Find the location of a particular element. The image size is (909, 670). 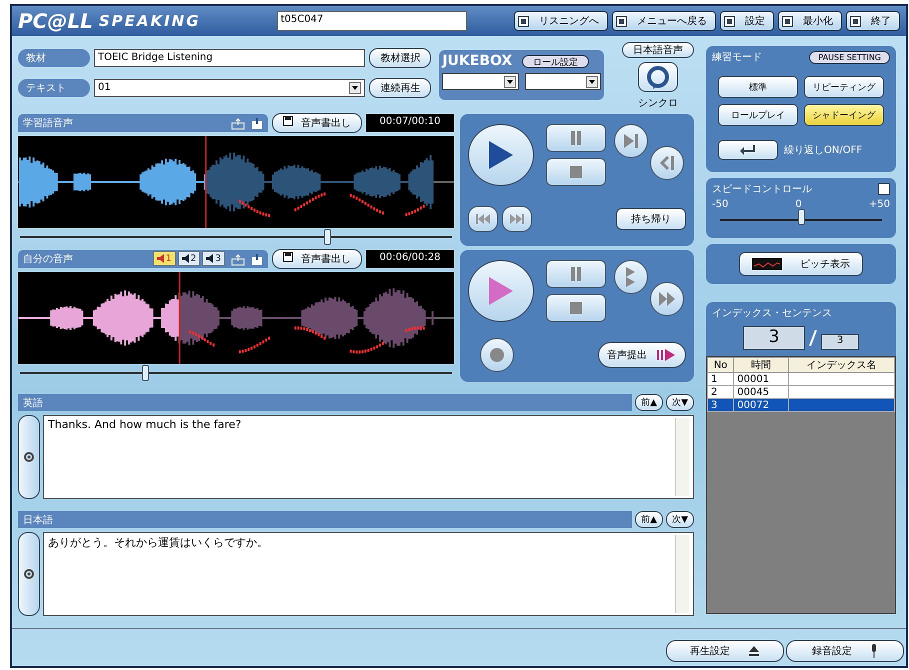

table-cell: 00001 is located at coordinates (761, 379).